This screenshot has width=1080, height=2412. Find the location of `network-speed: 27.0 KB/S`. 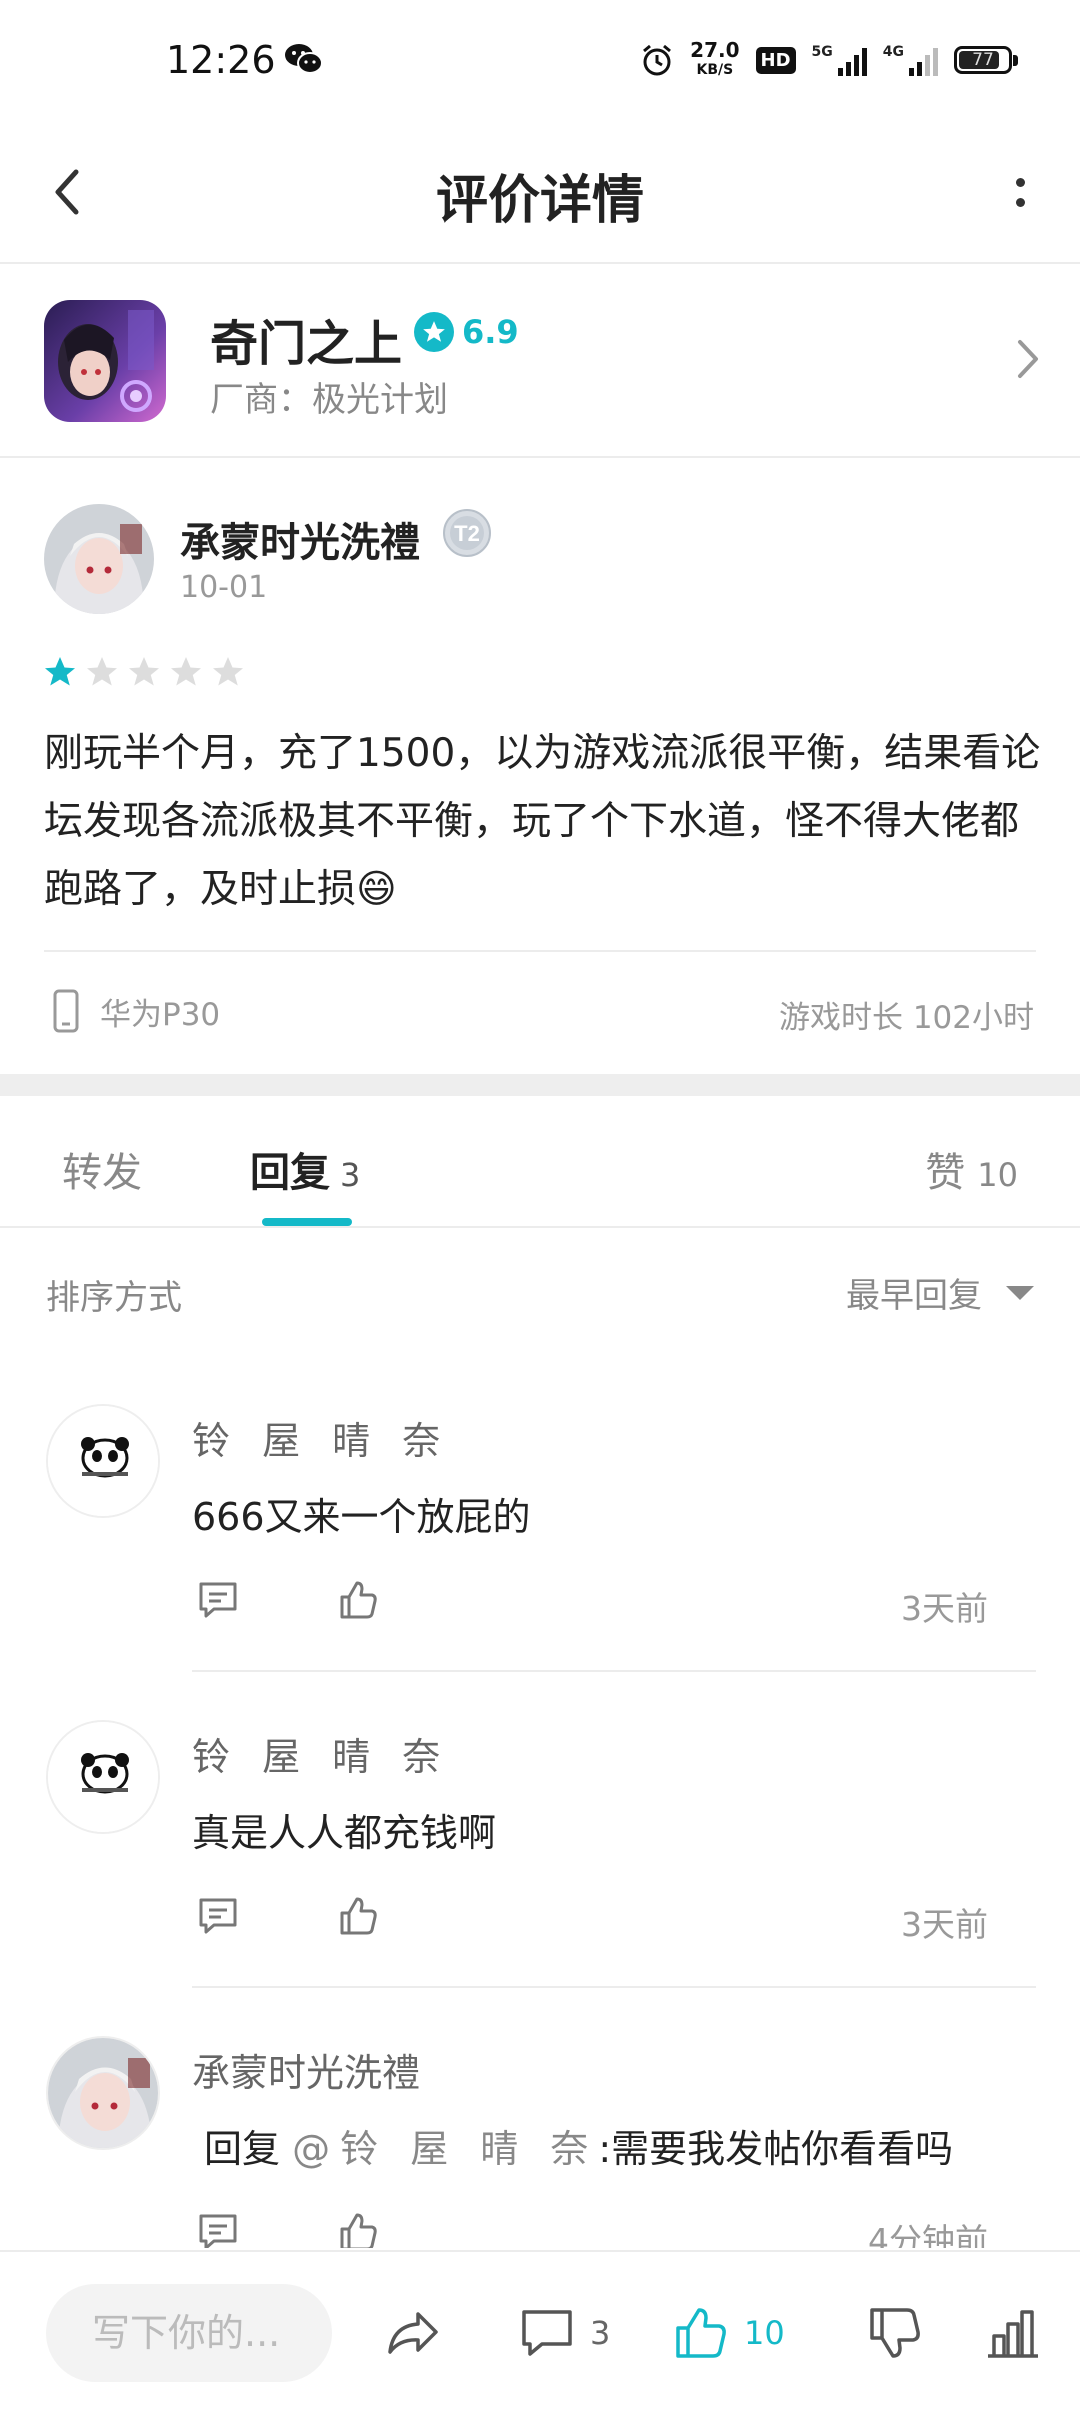

network-speed: 27.0 KB/S is located at coordinates (715, 58).